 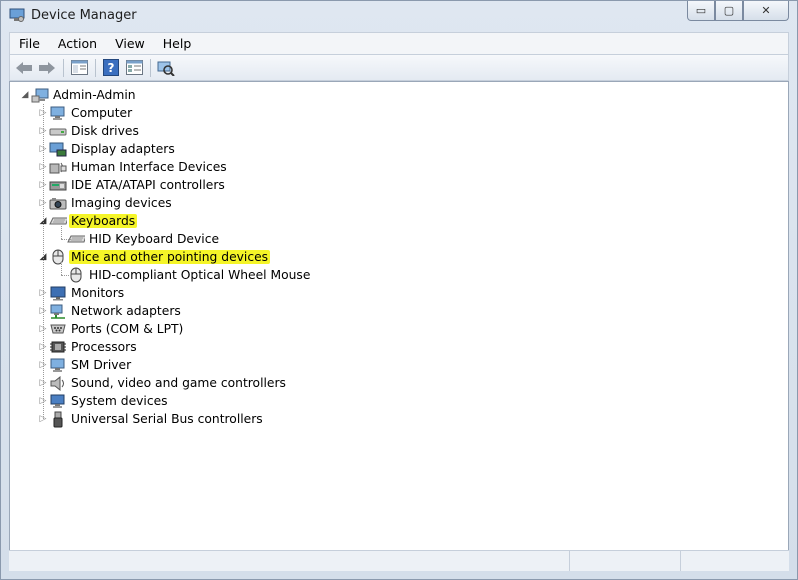 I want to click on tree-item-label: Display adapters, so click(x=123, y=149).